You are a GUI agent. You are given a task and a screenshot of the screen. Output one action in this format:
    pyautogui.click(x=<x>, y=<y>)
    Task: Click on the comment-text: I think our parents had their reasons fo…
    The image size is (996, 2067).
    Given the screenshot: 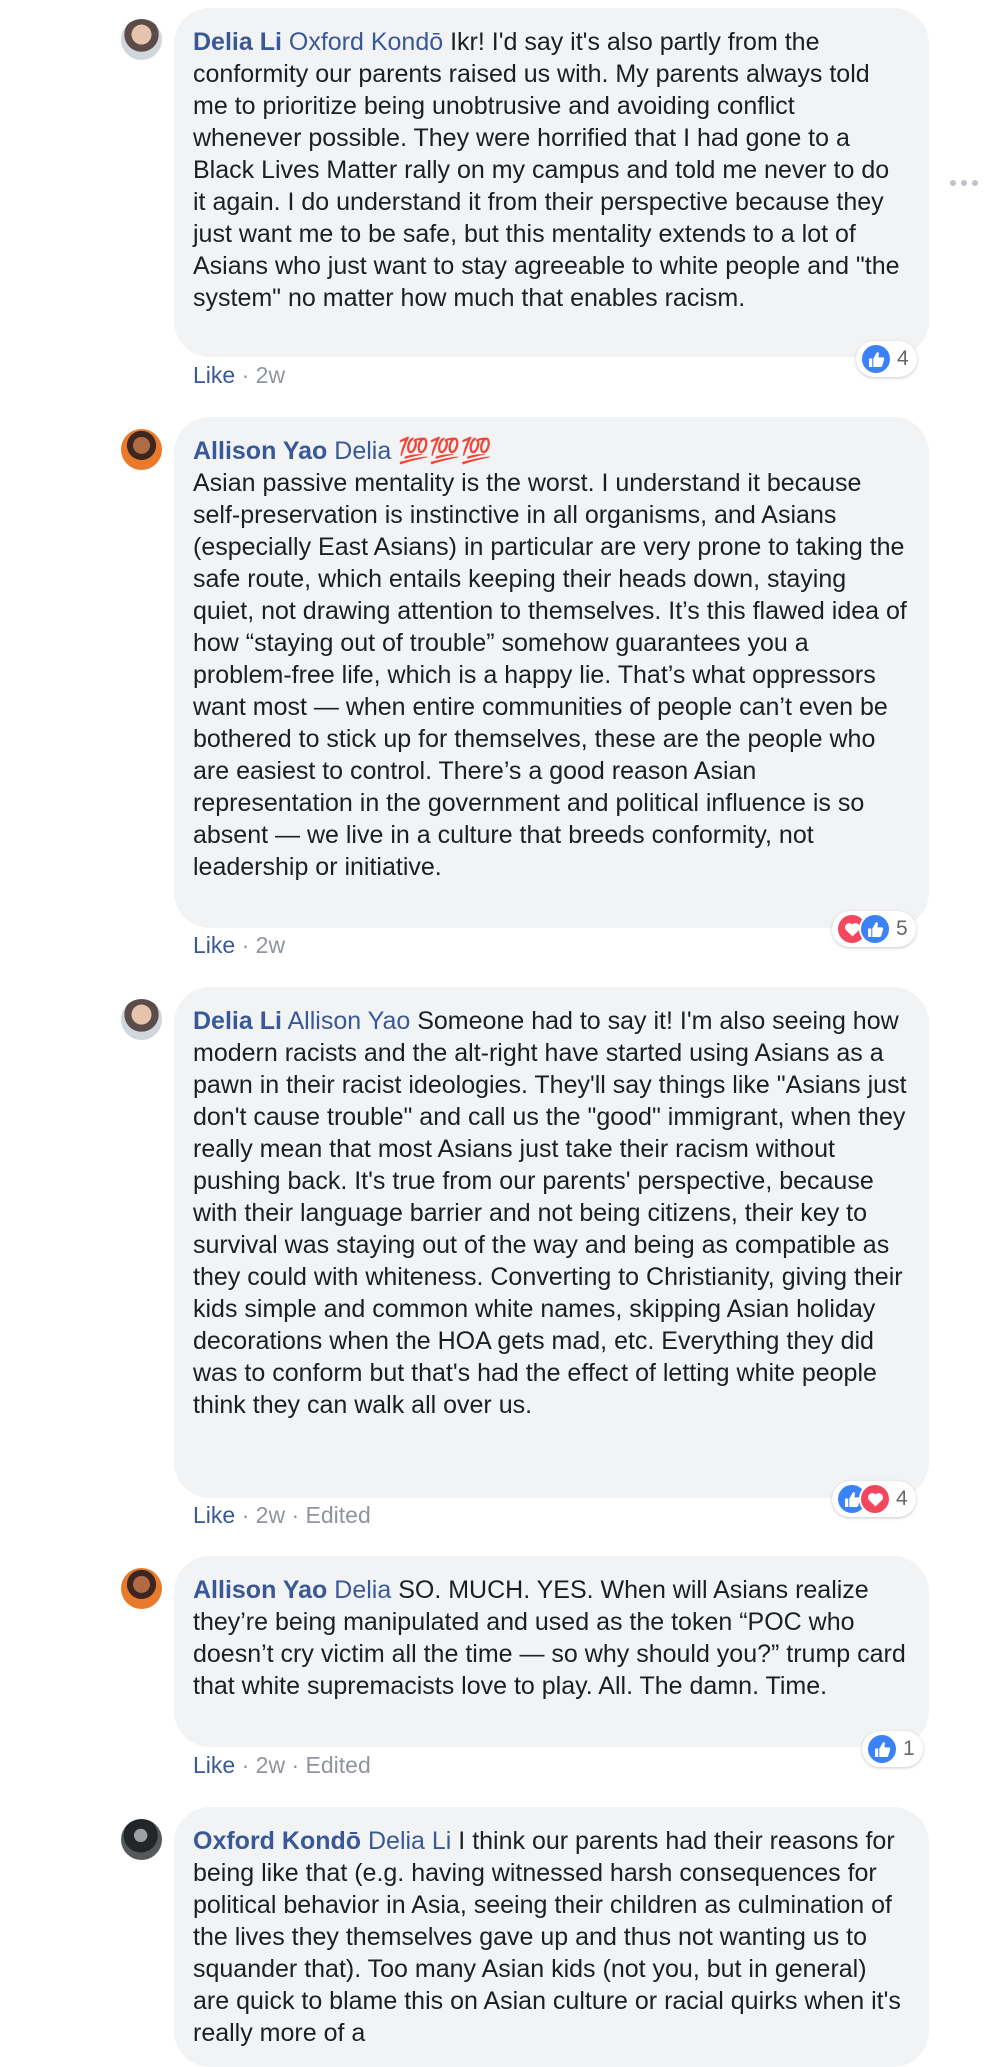 What is the action you would take?
    pyautogui.click(x=547, y=1937)
    